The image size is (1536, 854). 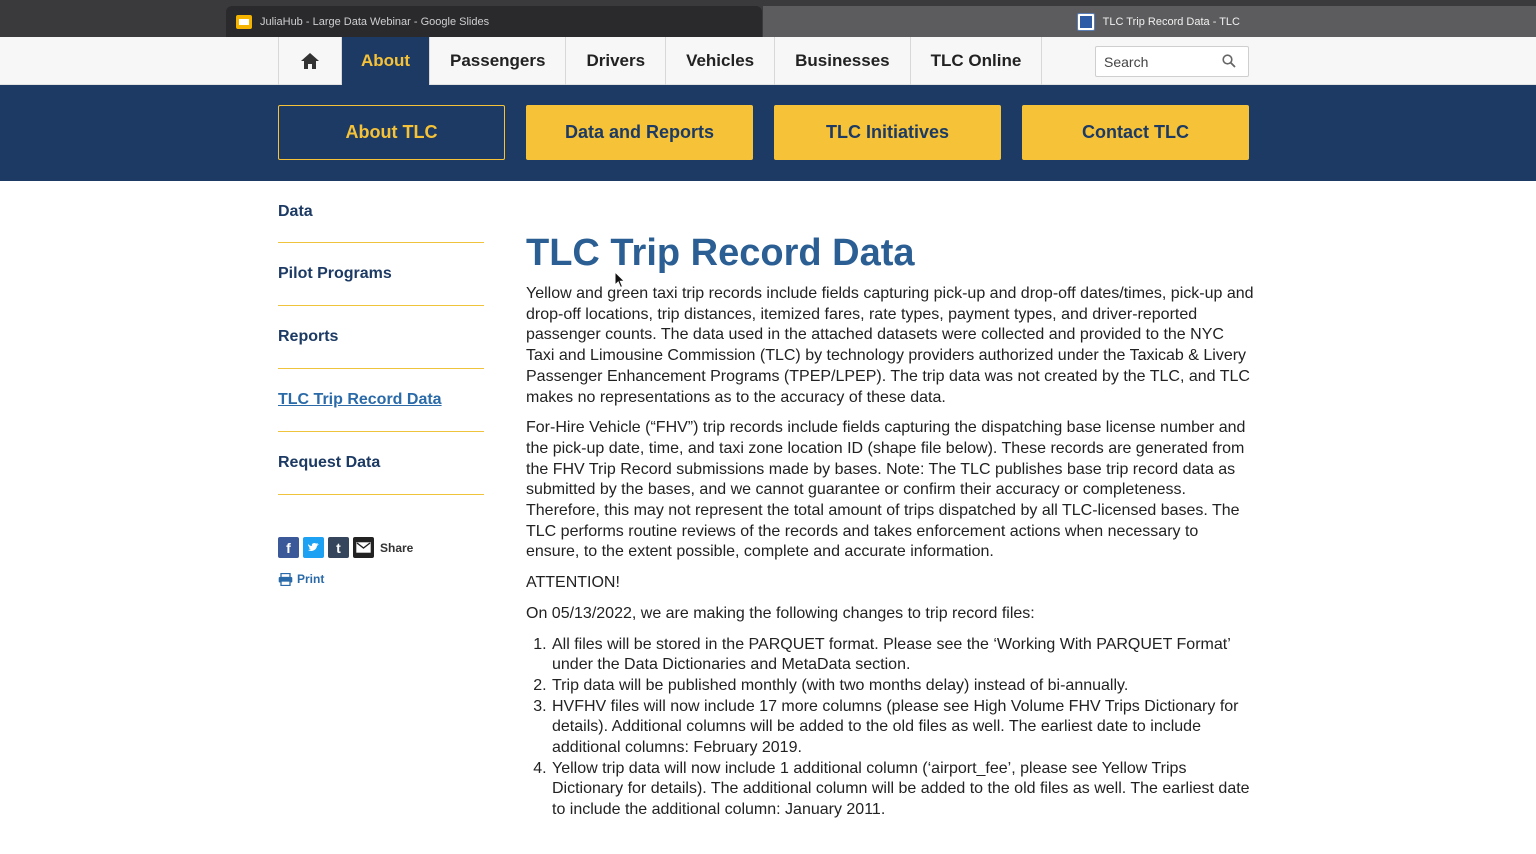 I want to click on attention-heading: ATTENTION!, so click(x=573, y=583).